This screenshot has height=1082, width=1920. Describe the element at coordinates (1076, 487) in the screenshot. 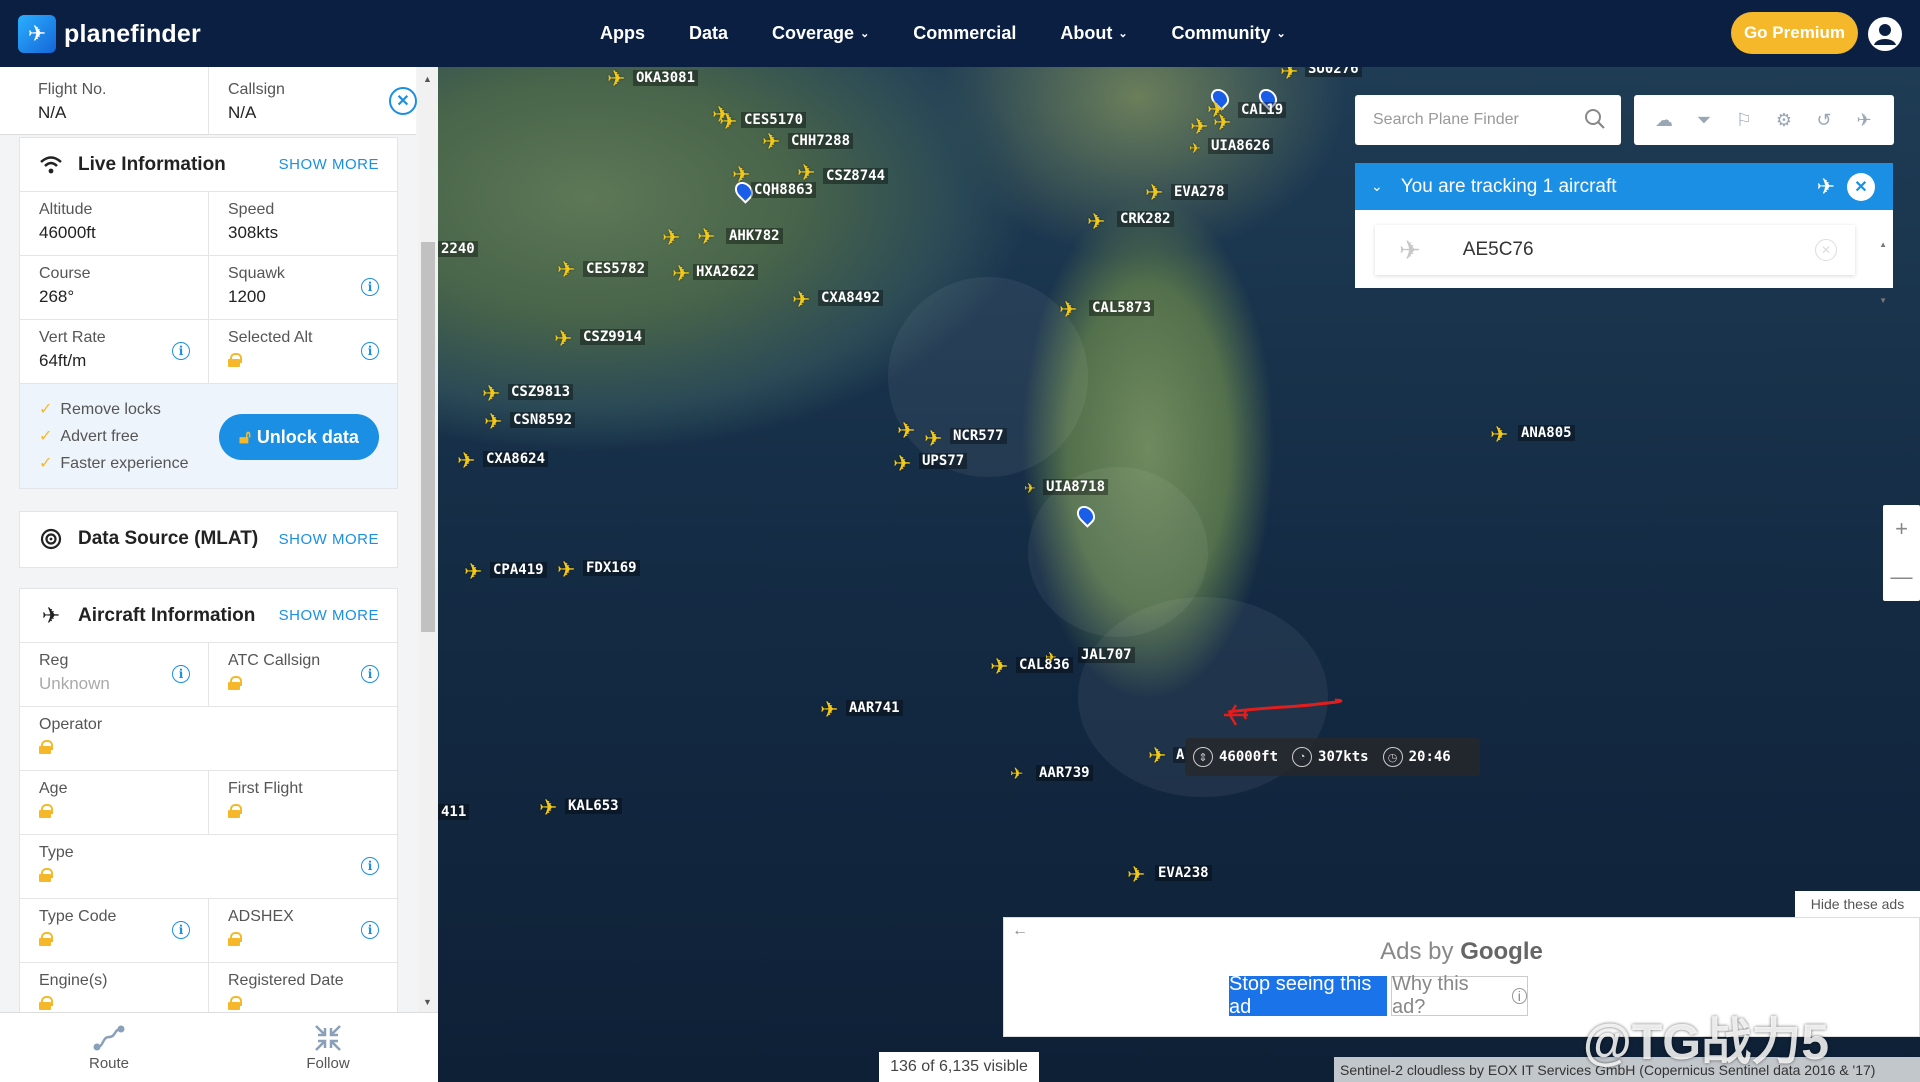

I see `aircraft-label: UIA8718` at that location.